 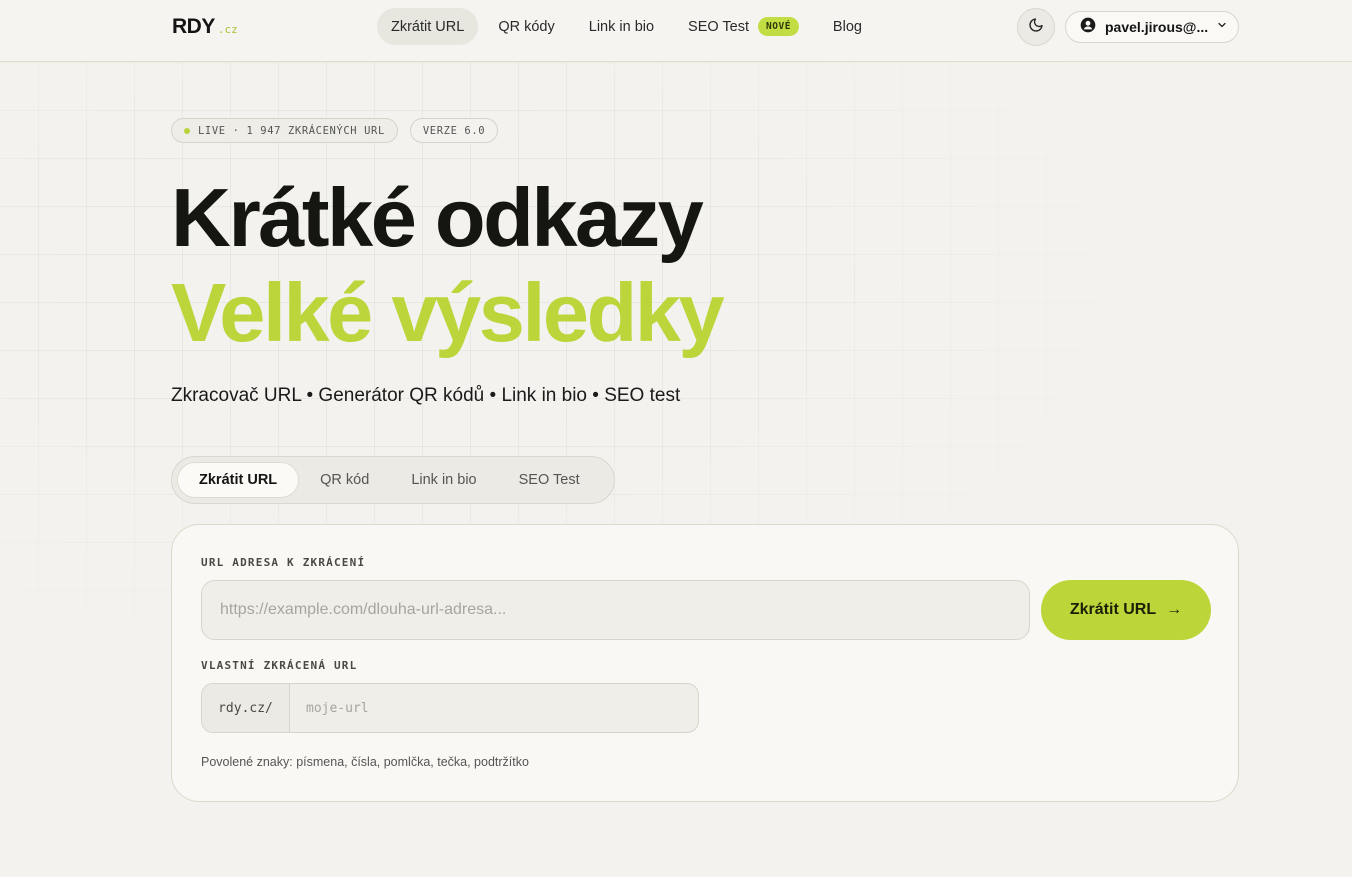 I want to click on nav-item-blog: Blog, so click(x=847, y=26).